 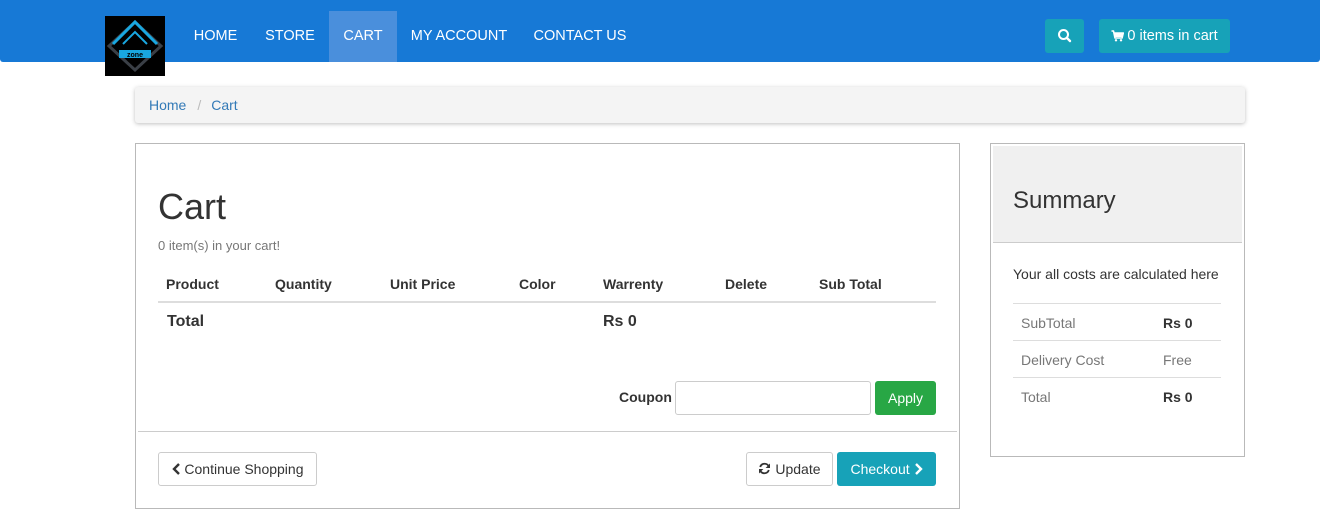 What do you see at coordinates (880, 469) in the screenshot?
I see `checkout-label: Checkout` at bounding box center [880, 469].